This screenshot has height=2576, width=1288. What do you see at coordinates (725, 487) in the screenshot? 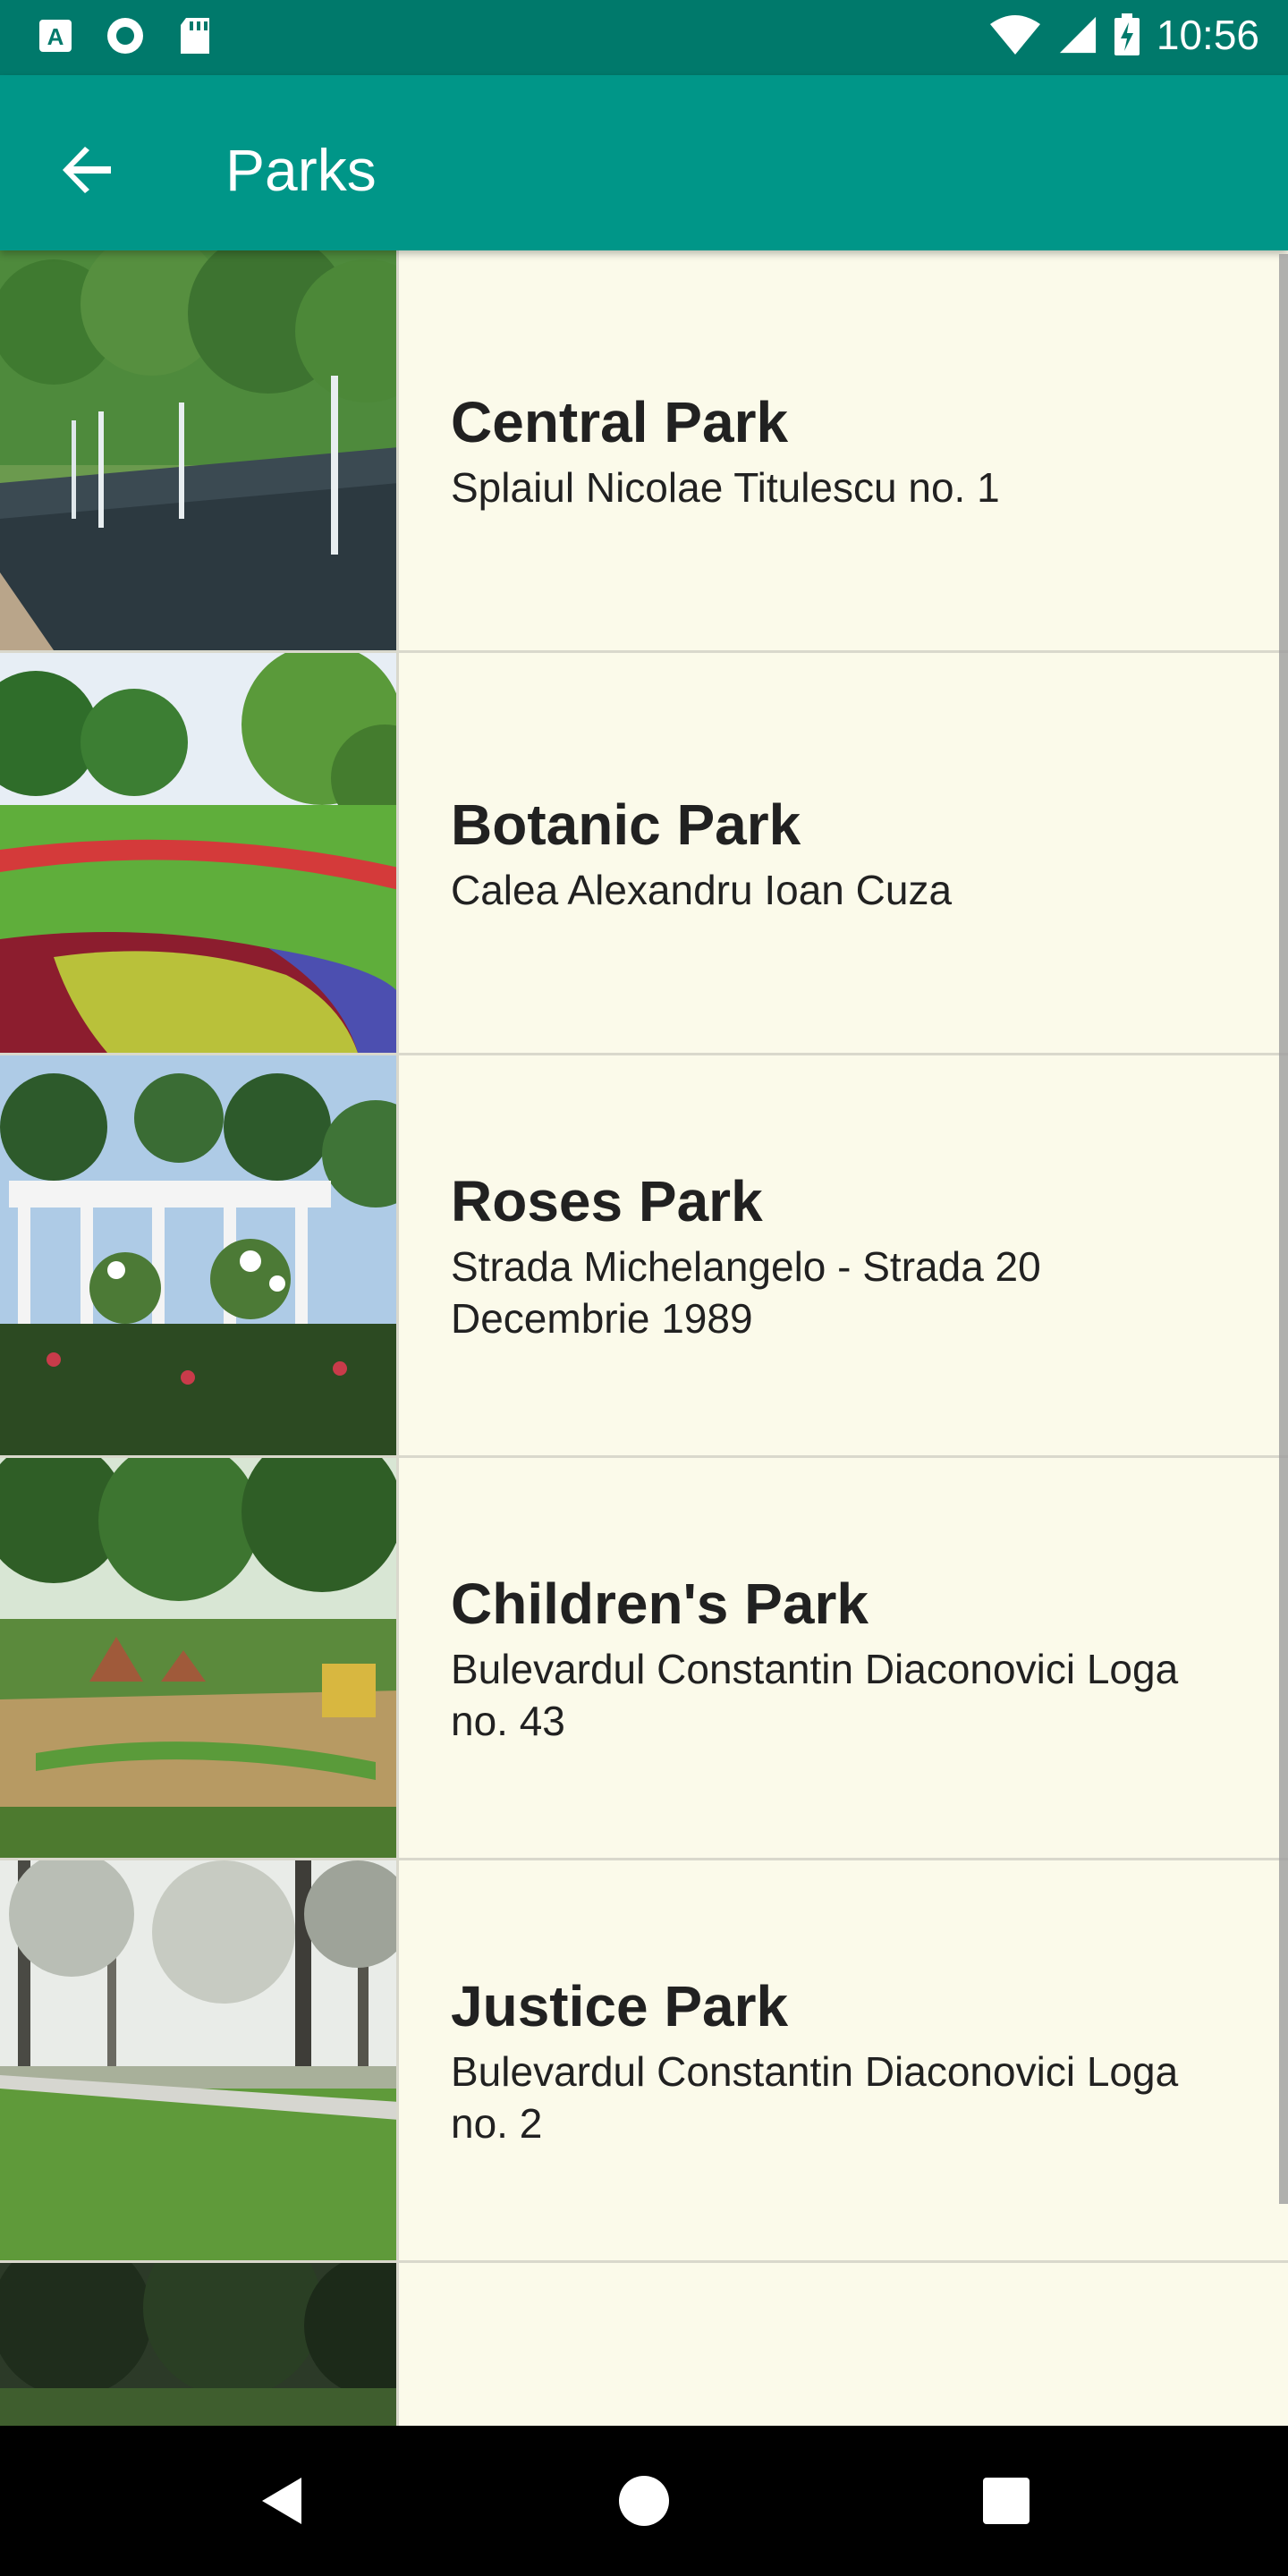
I see `park-address: Splaiul Nicolae Titulescu no. 1` at bounding box center [725, 487].